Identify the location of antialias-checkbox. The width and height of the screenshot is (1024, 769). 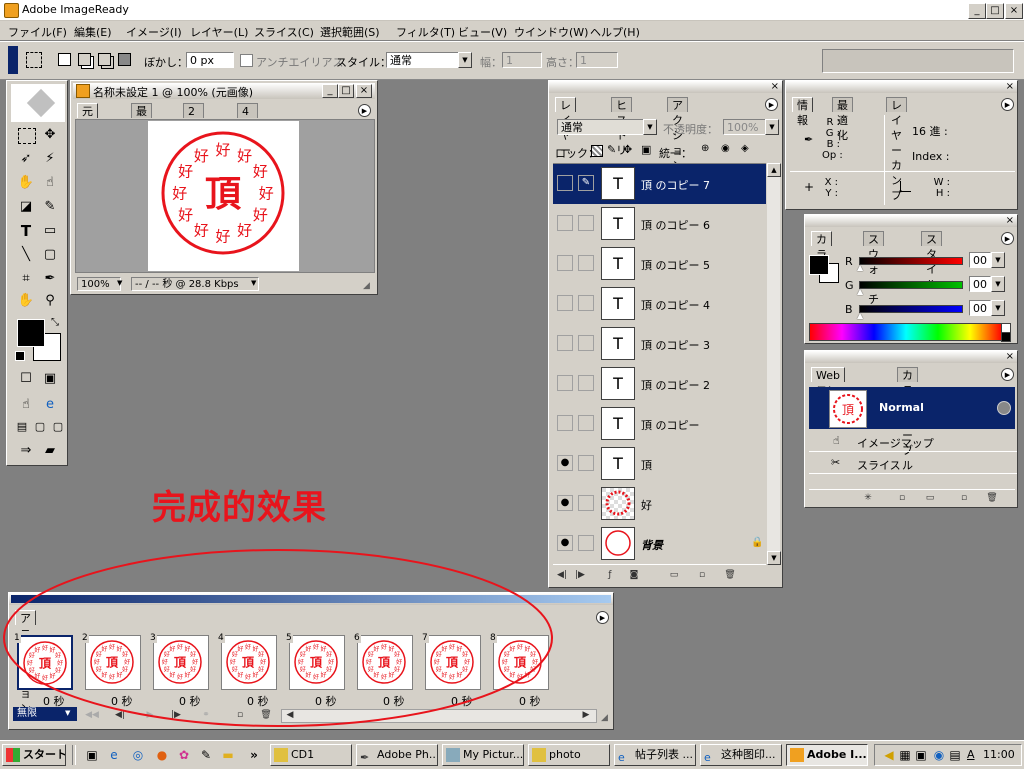
(246, 60).